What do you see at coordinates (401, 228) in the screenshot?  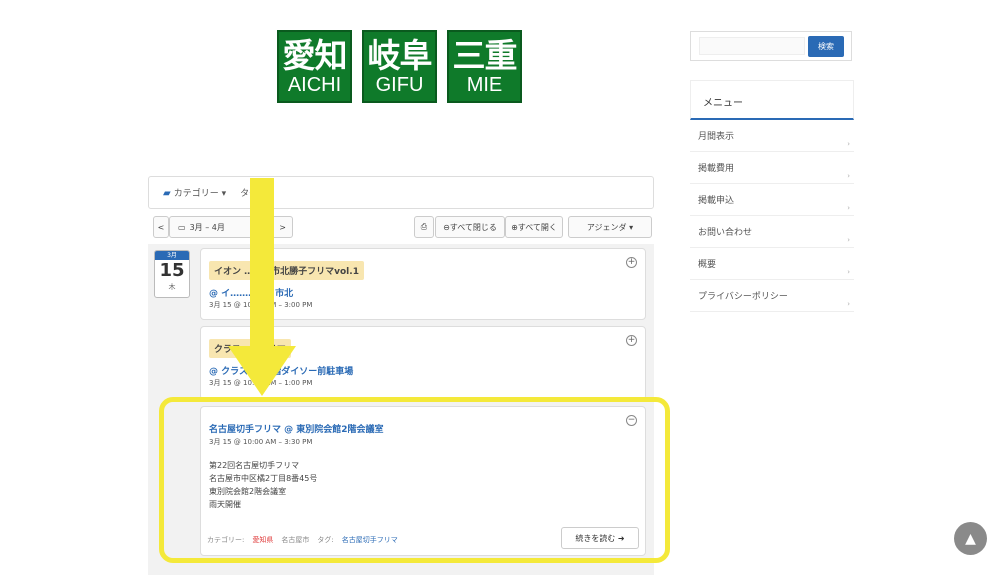 I see `calendar-nav: < ▭ 3月 – 4月 > ⎙ ⊖すべて閉じる ⊕すべて開く アジェンダ ▾` at bounding box center [401, 228].